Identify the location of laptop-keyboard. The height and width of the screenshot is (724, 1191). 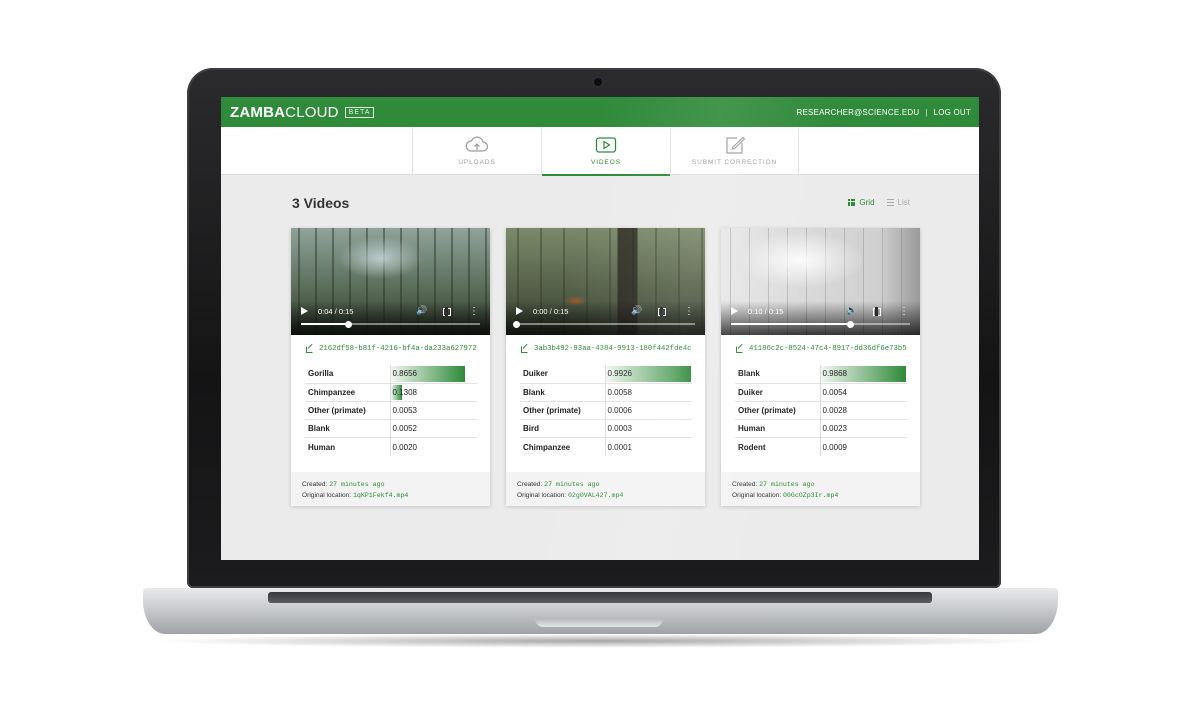
(600, 597).